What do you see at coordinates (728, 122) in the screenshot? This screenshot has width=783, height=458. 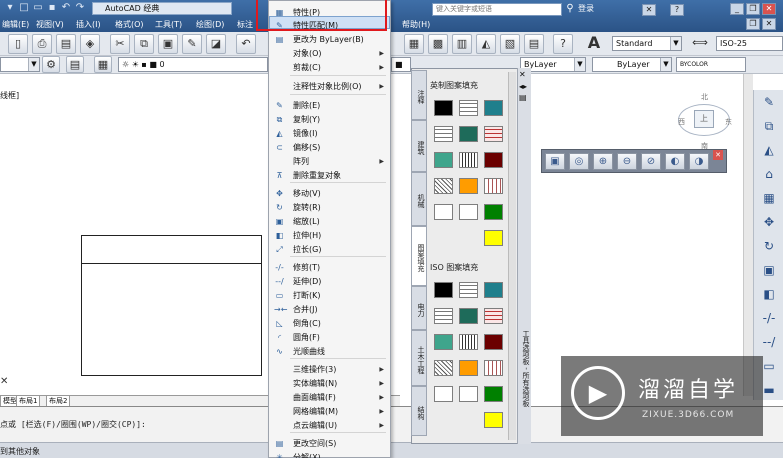 I see `viewcube-east: 东` at bounding box center [728, 122].